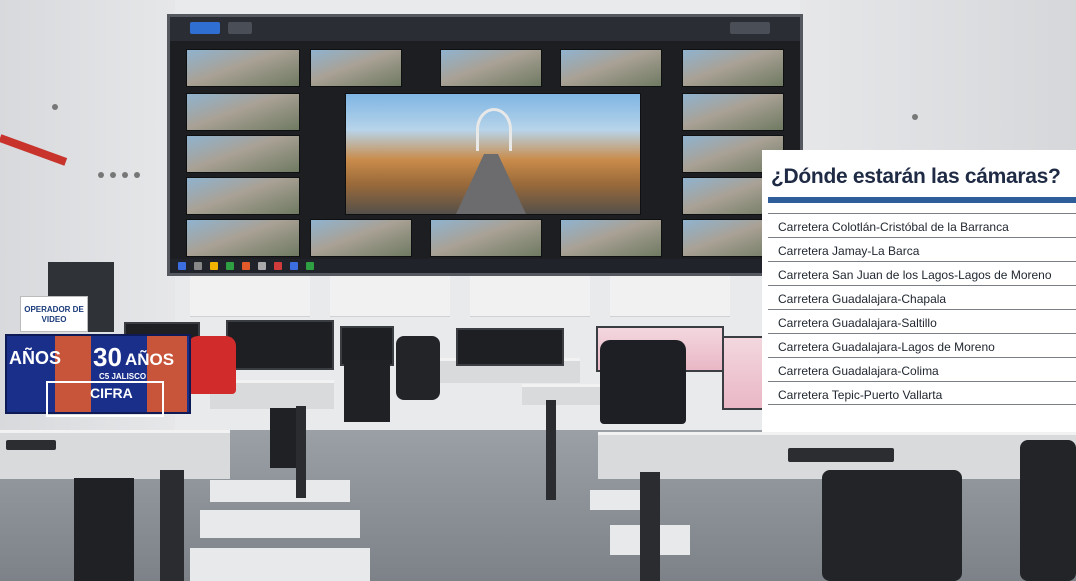  Describe the element at coordinates (922, 369) in the screenshot. I see `road-item: Carretera Guadalajara-Colima` at that location.